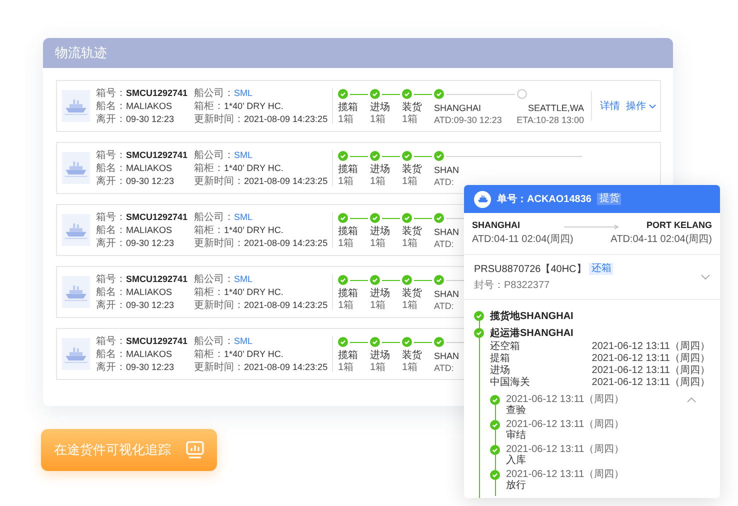  I want to click on chart-icon, so click(195, 450).